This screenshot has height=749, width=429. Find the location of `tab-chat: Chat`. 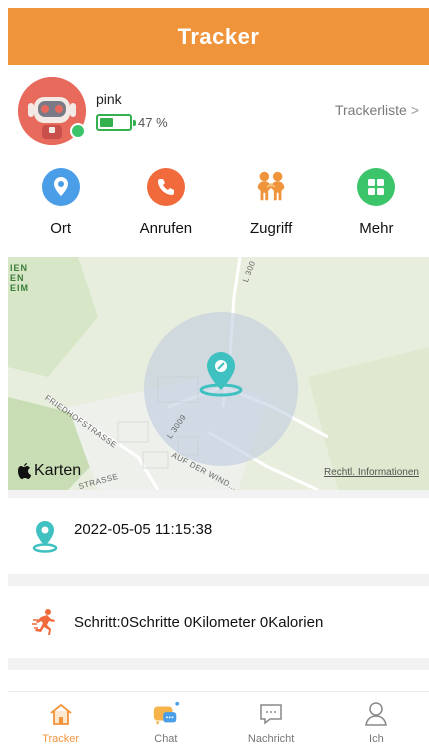

tab-chat: Chat is located at coordinates (165, 720).